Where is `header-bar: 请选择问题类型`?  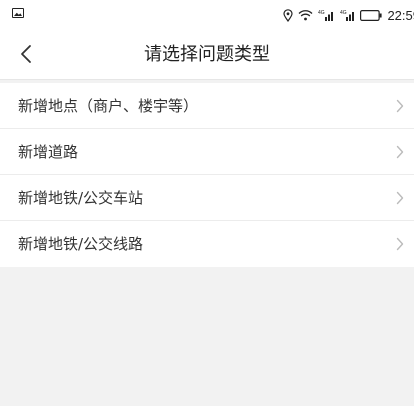
header-bar: 请选择问题类型 is located at coordinates (207, 55).